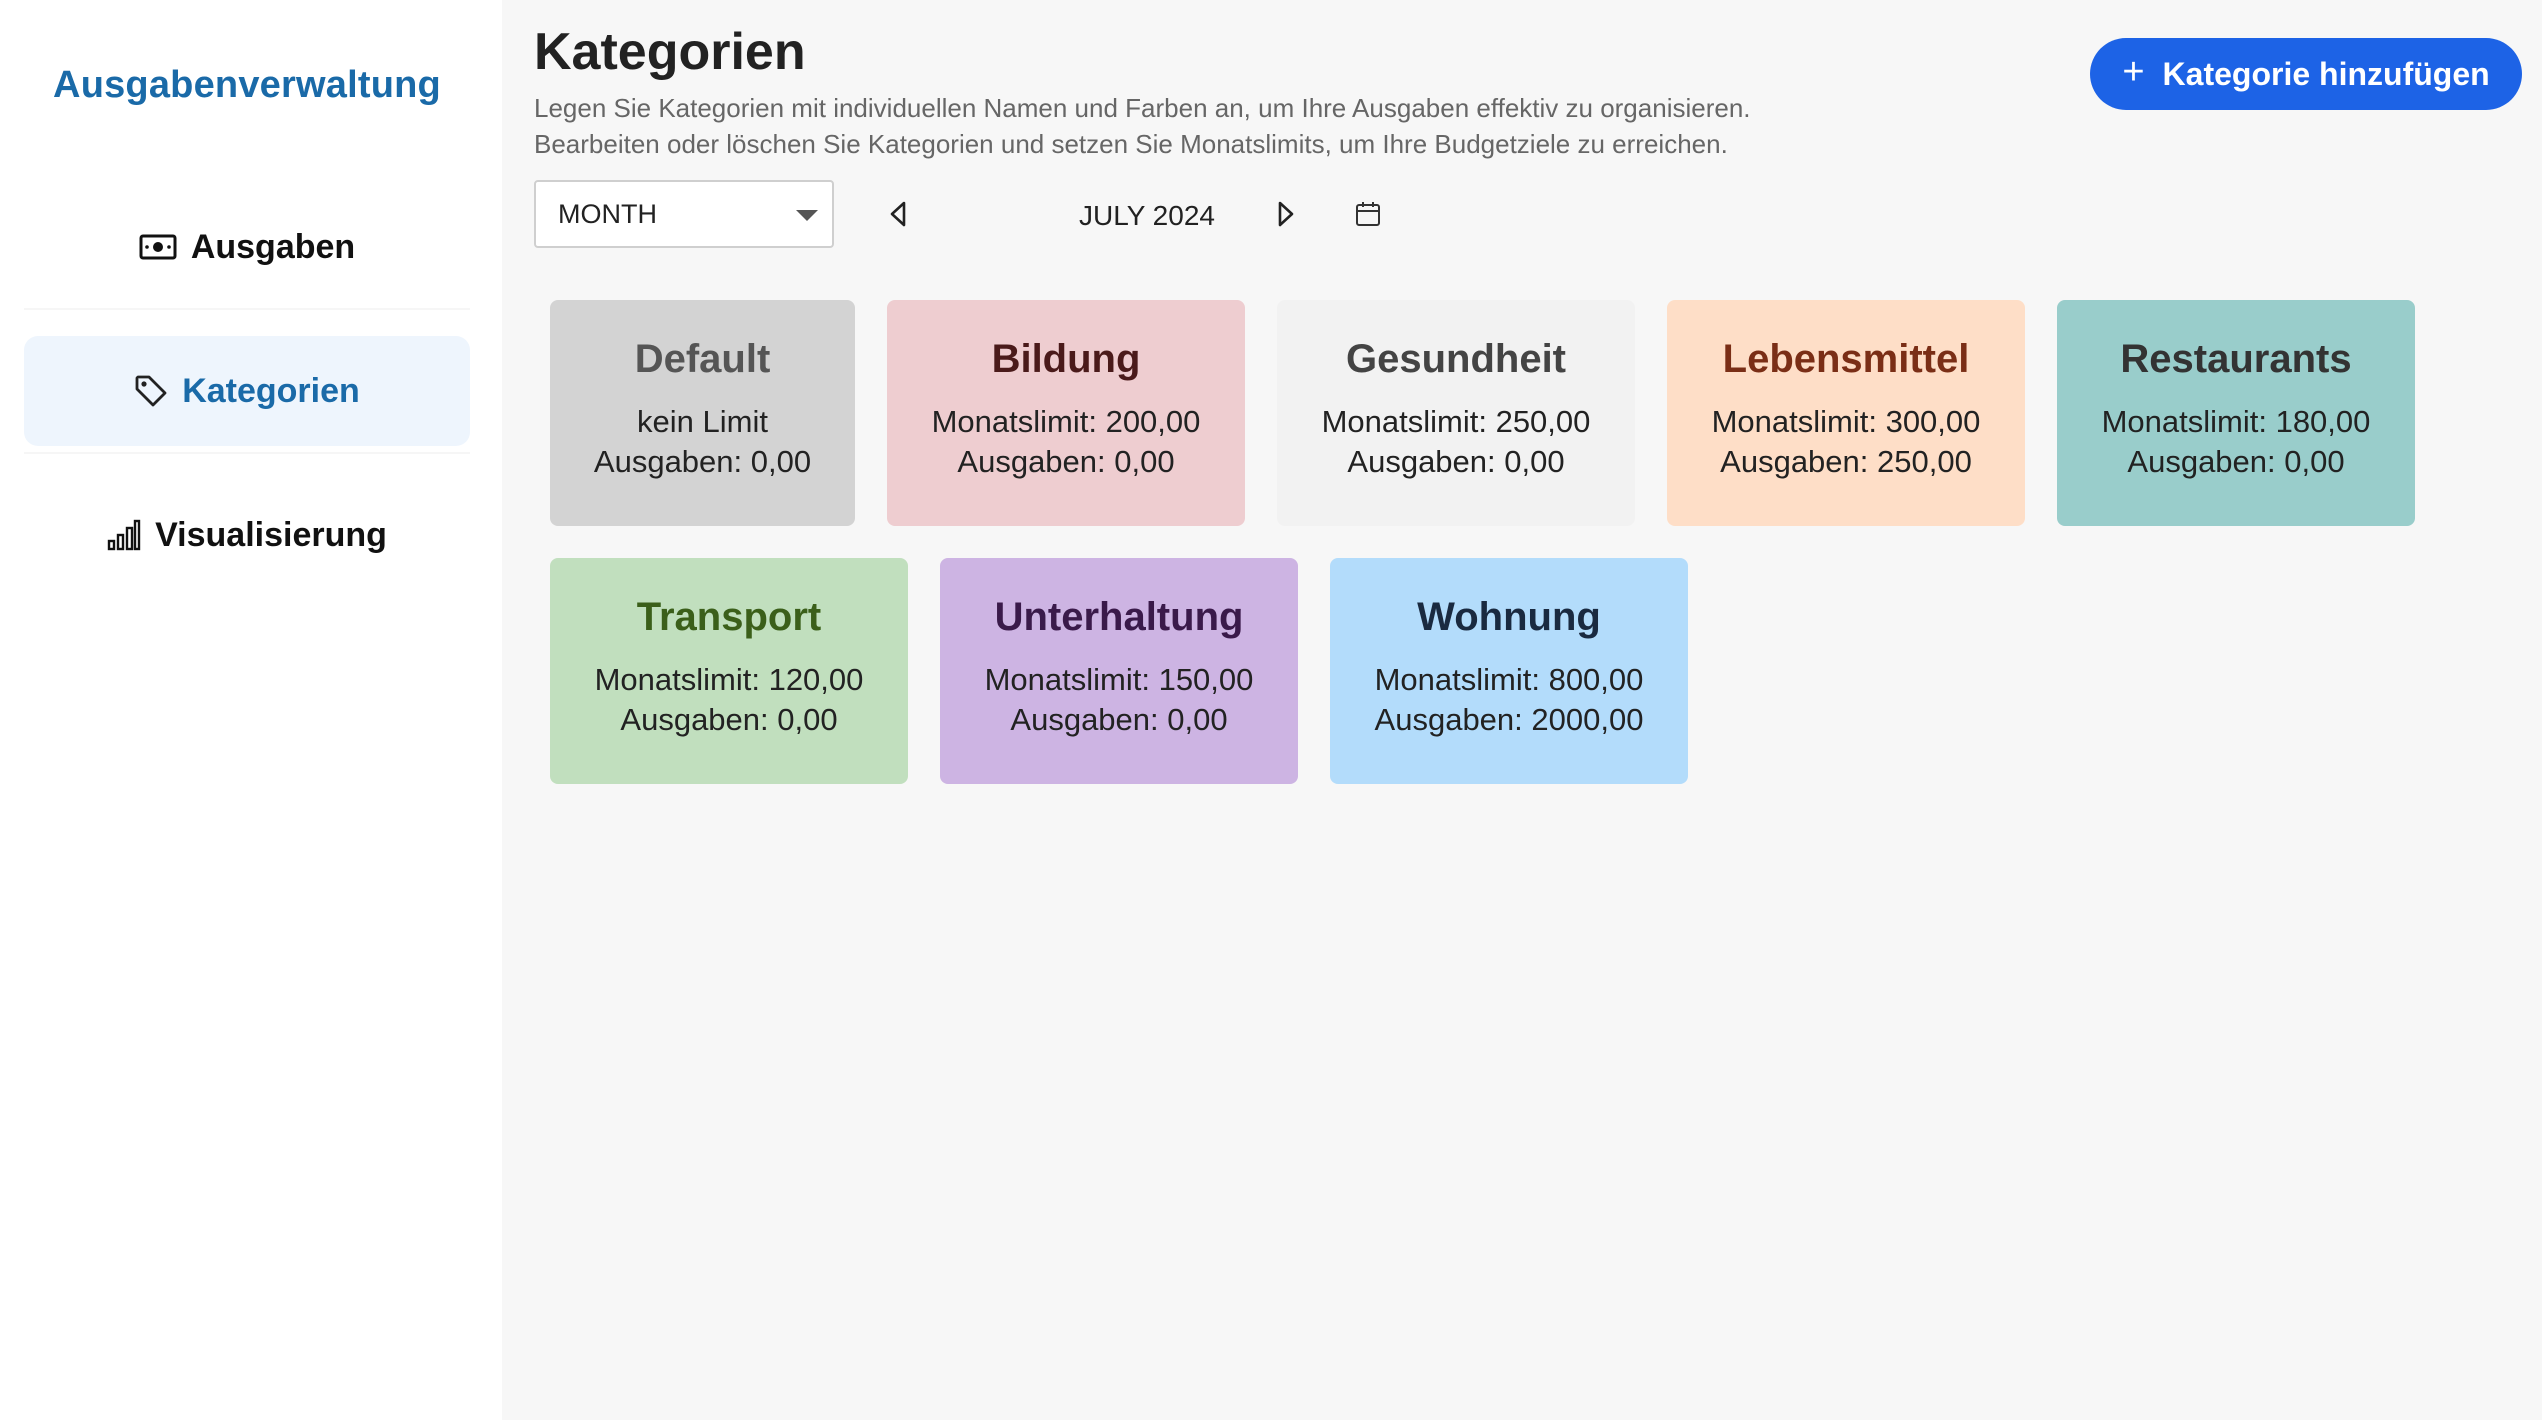  I want to click on category-card-default: Default kein Limit Ausgaben: 0,00, so click(702, 413).